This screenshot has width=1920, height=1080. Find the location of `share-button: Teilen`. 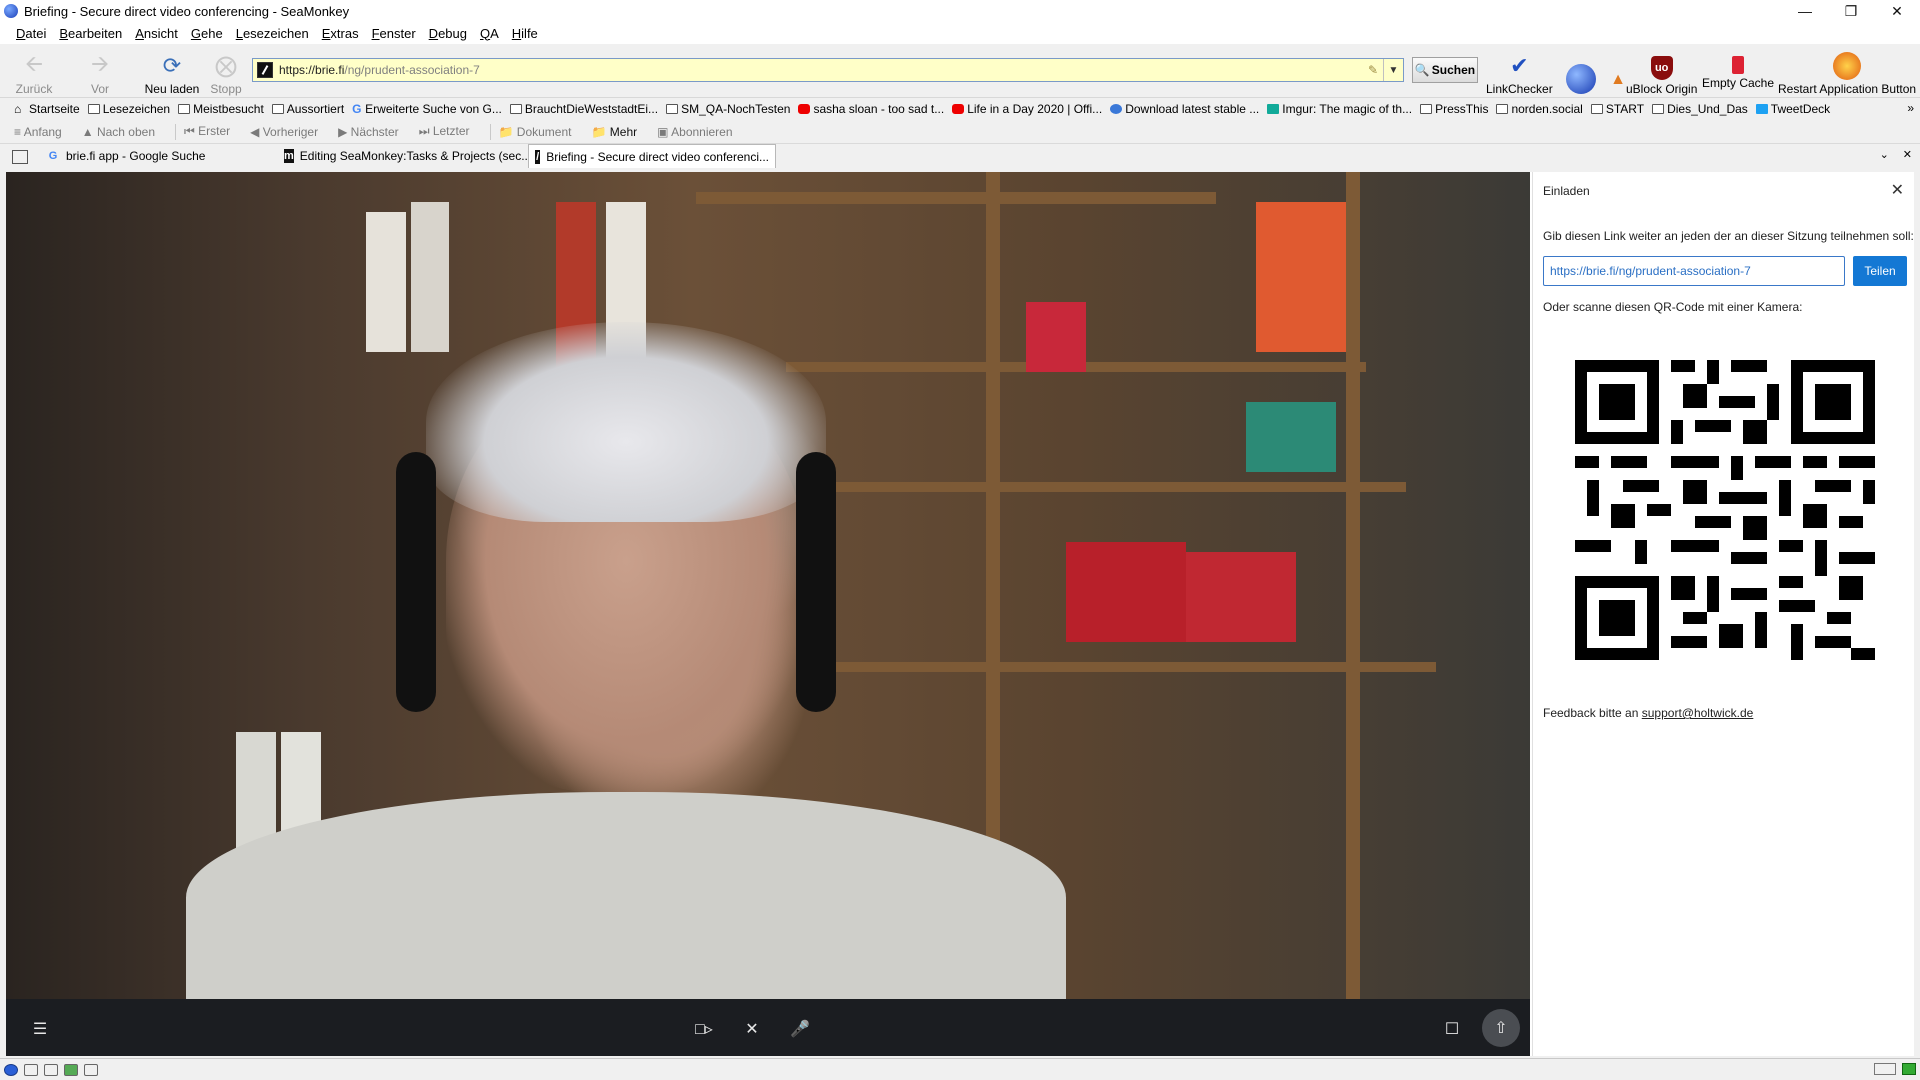

share-button: Teilen is located at coordinates (1880, 271).